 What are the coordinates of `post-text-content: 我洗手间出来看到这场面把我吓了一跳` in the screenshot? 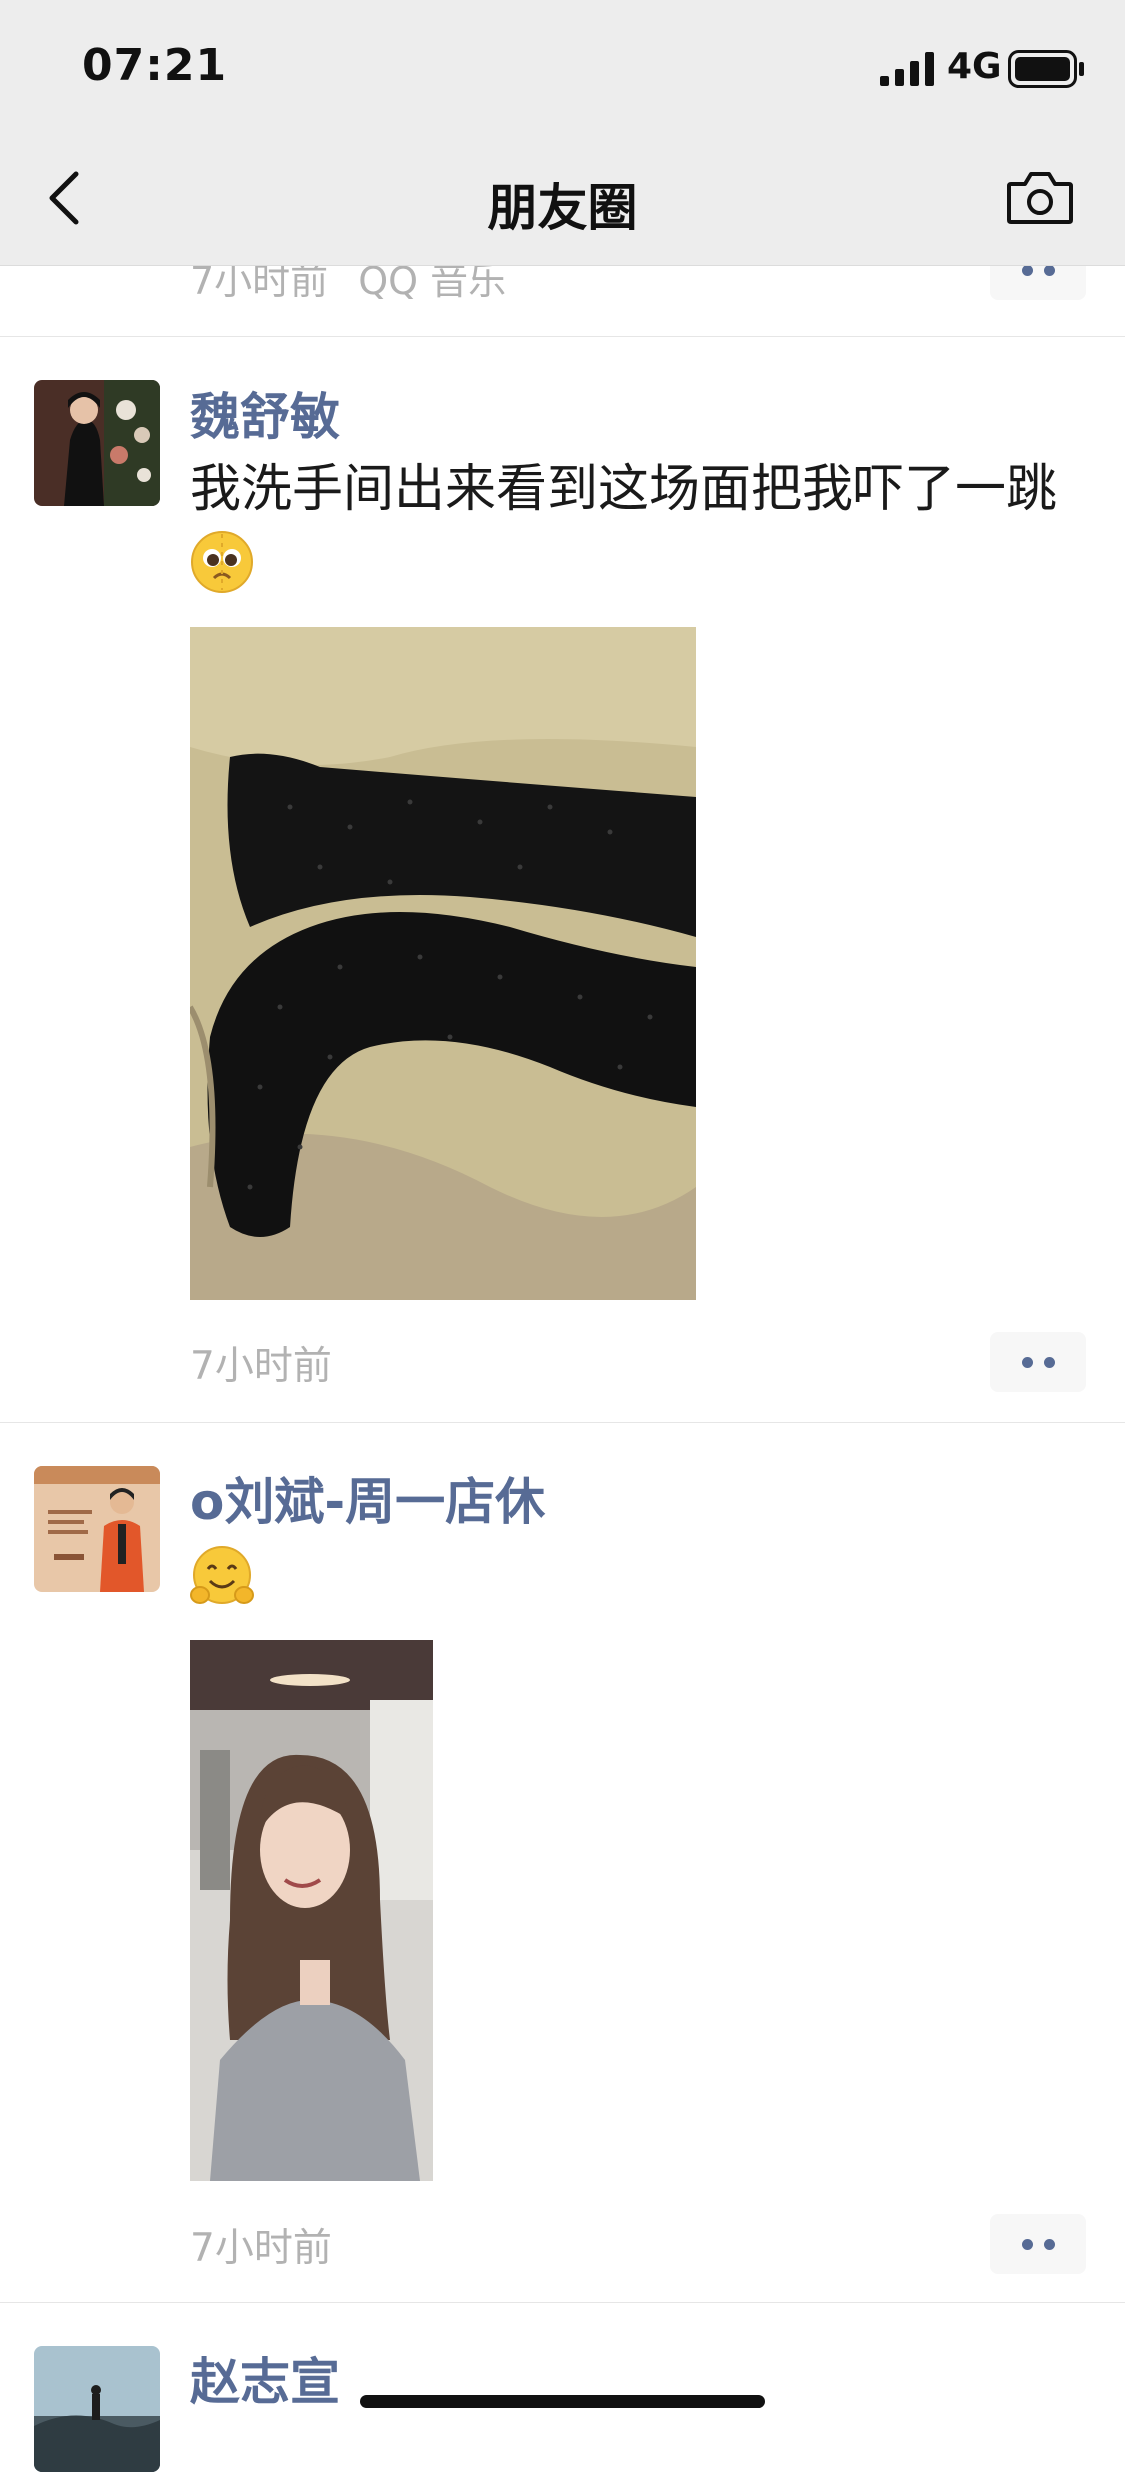 It's located at (624, 489).